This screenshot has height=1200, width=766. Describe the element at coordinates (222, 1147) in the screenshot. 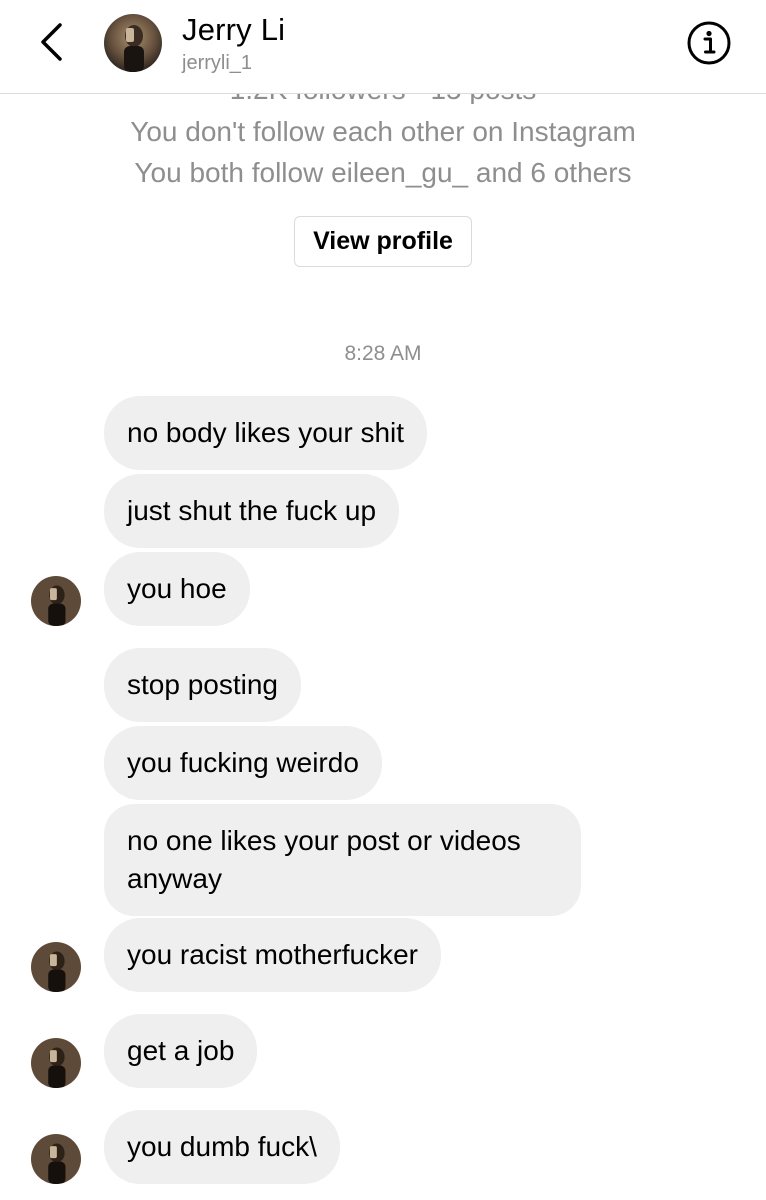

I see `message-bubble: you dumb fuck\` at that location.